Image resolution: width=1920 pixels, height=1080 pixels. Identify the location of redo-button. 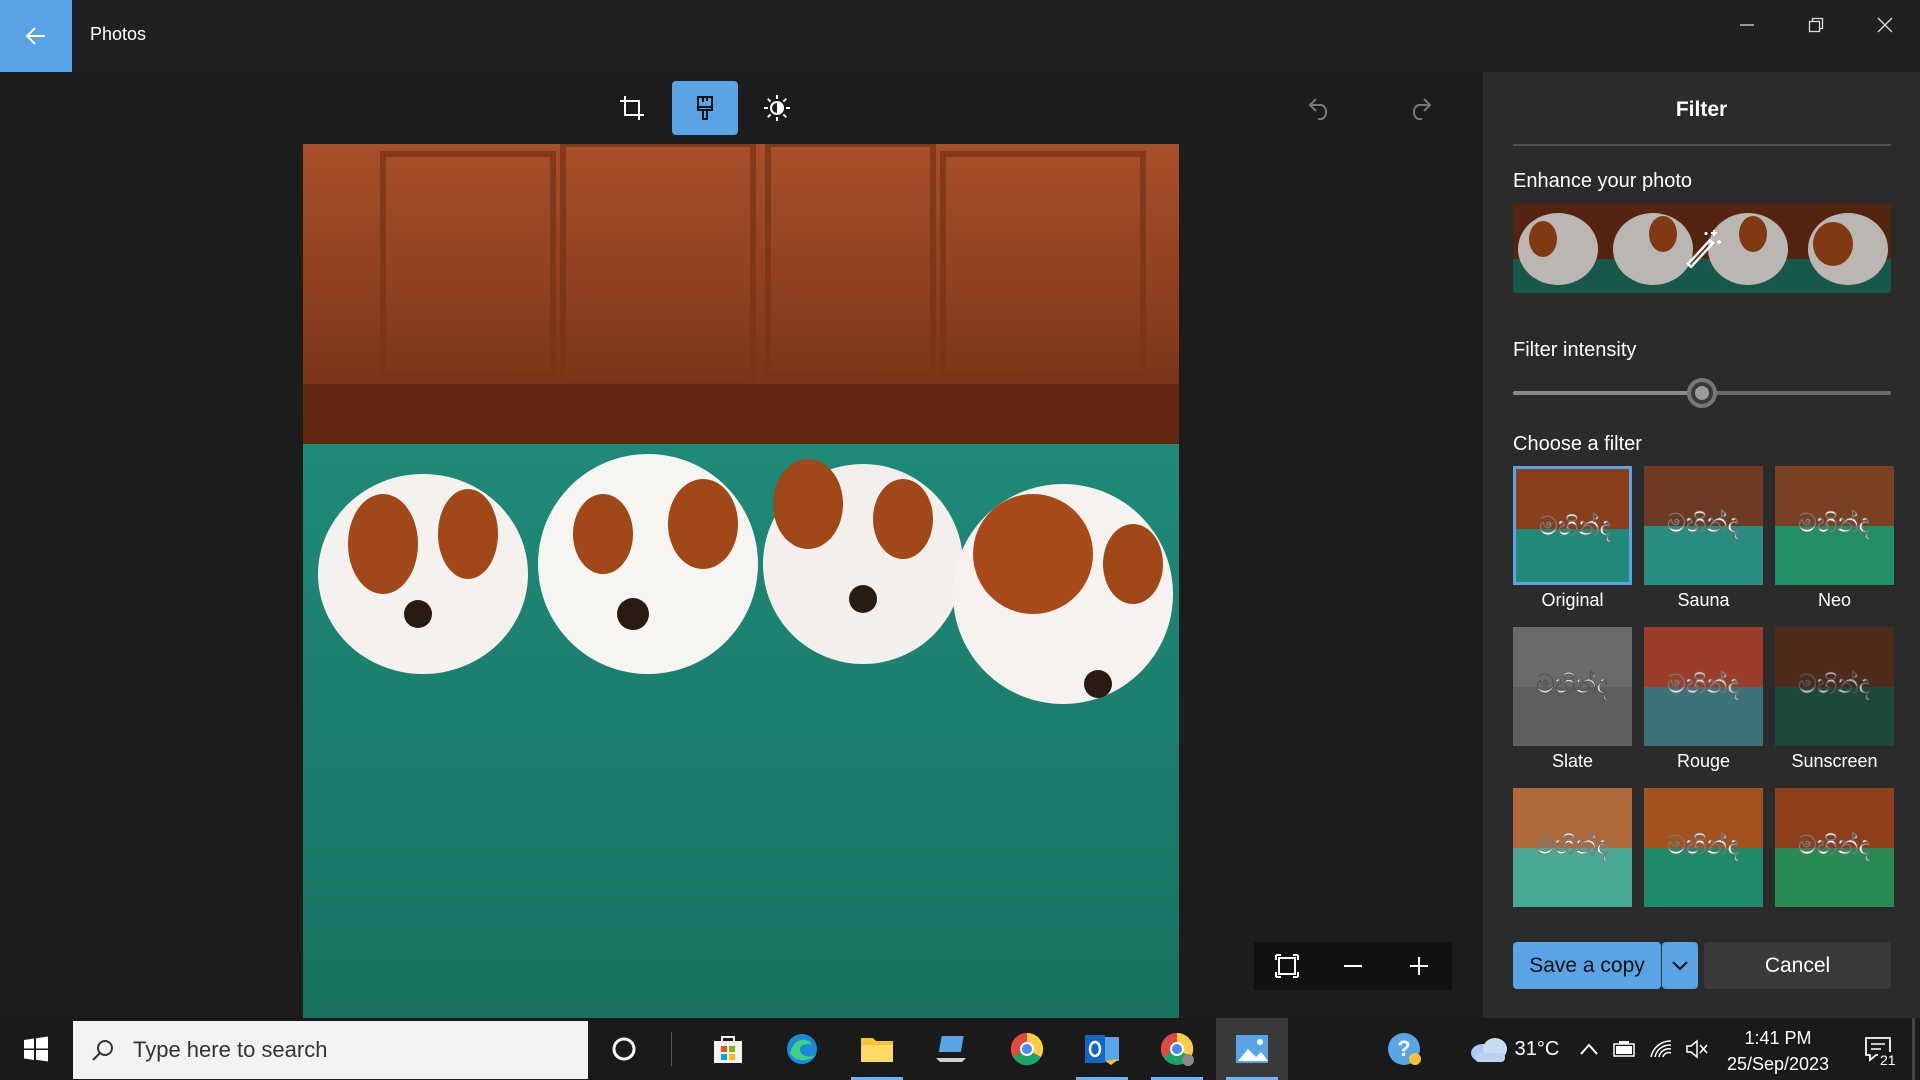
(1420, 108).